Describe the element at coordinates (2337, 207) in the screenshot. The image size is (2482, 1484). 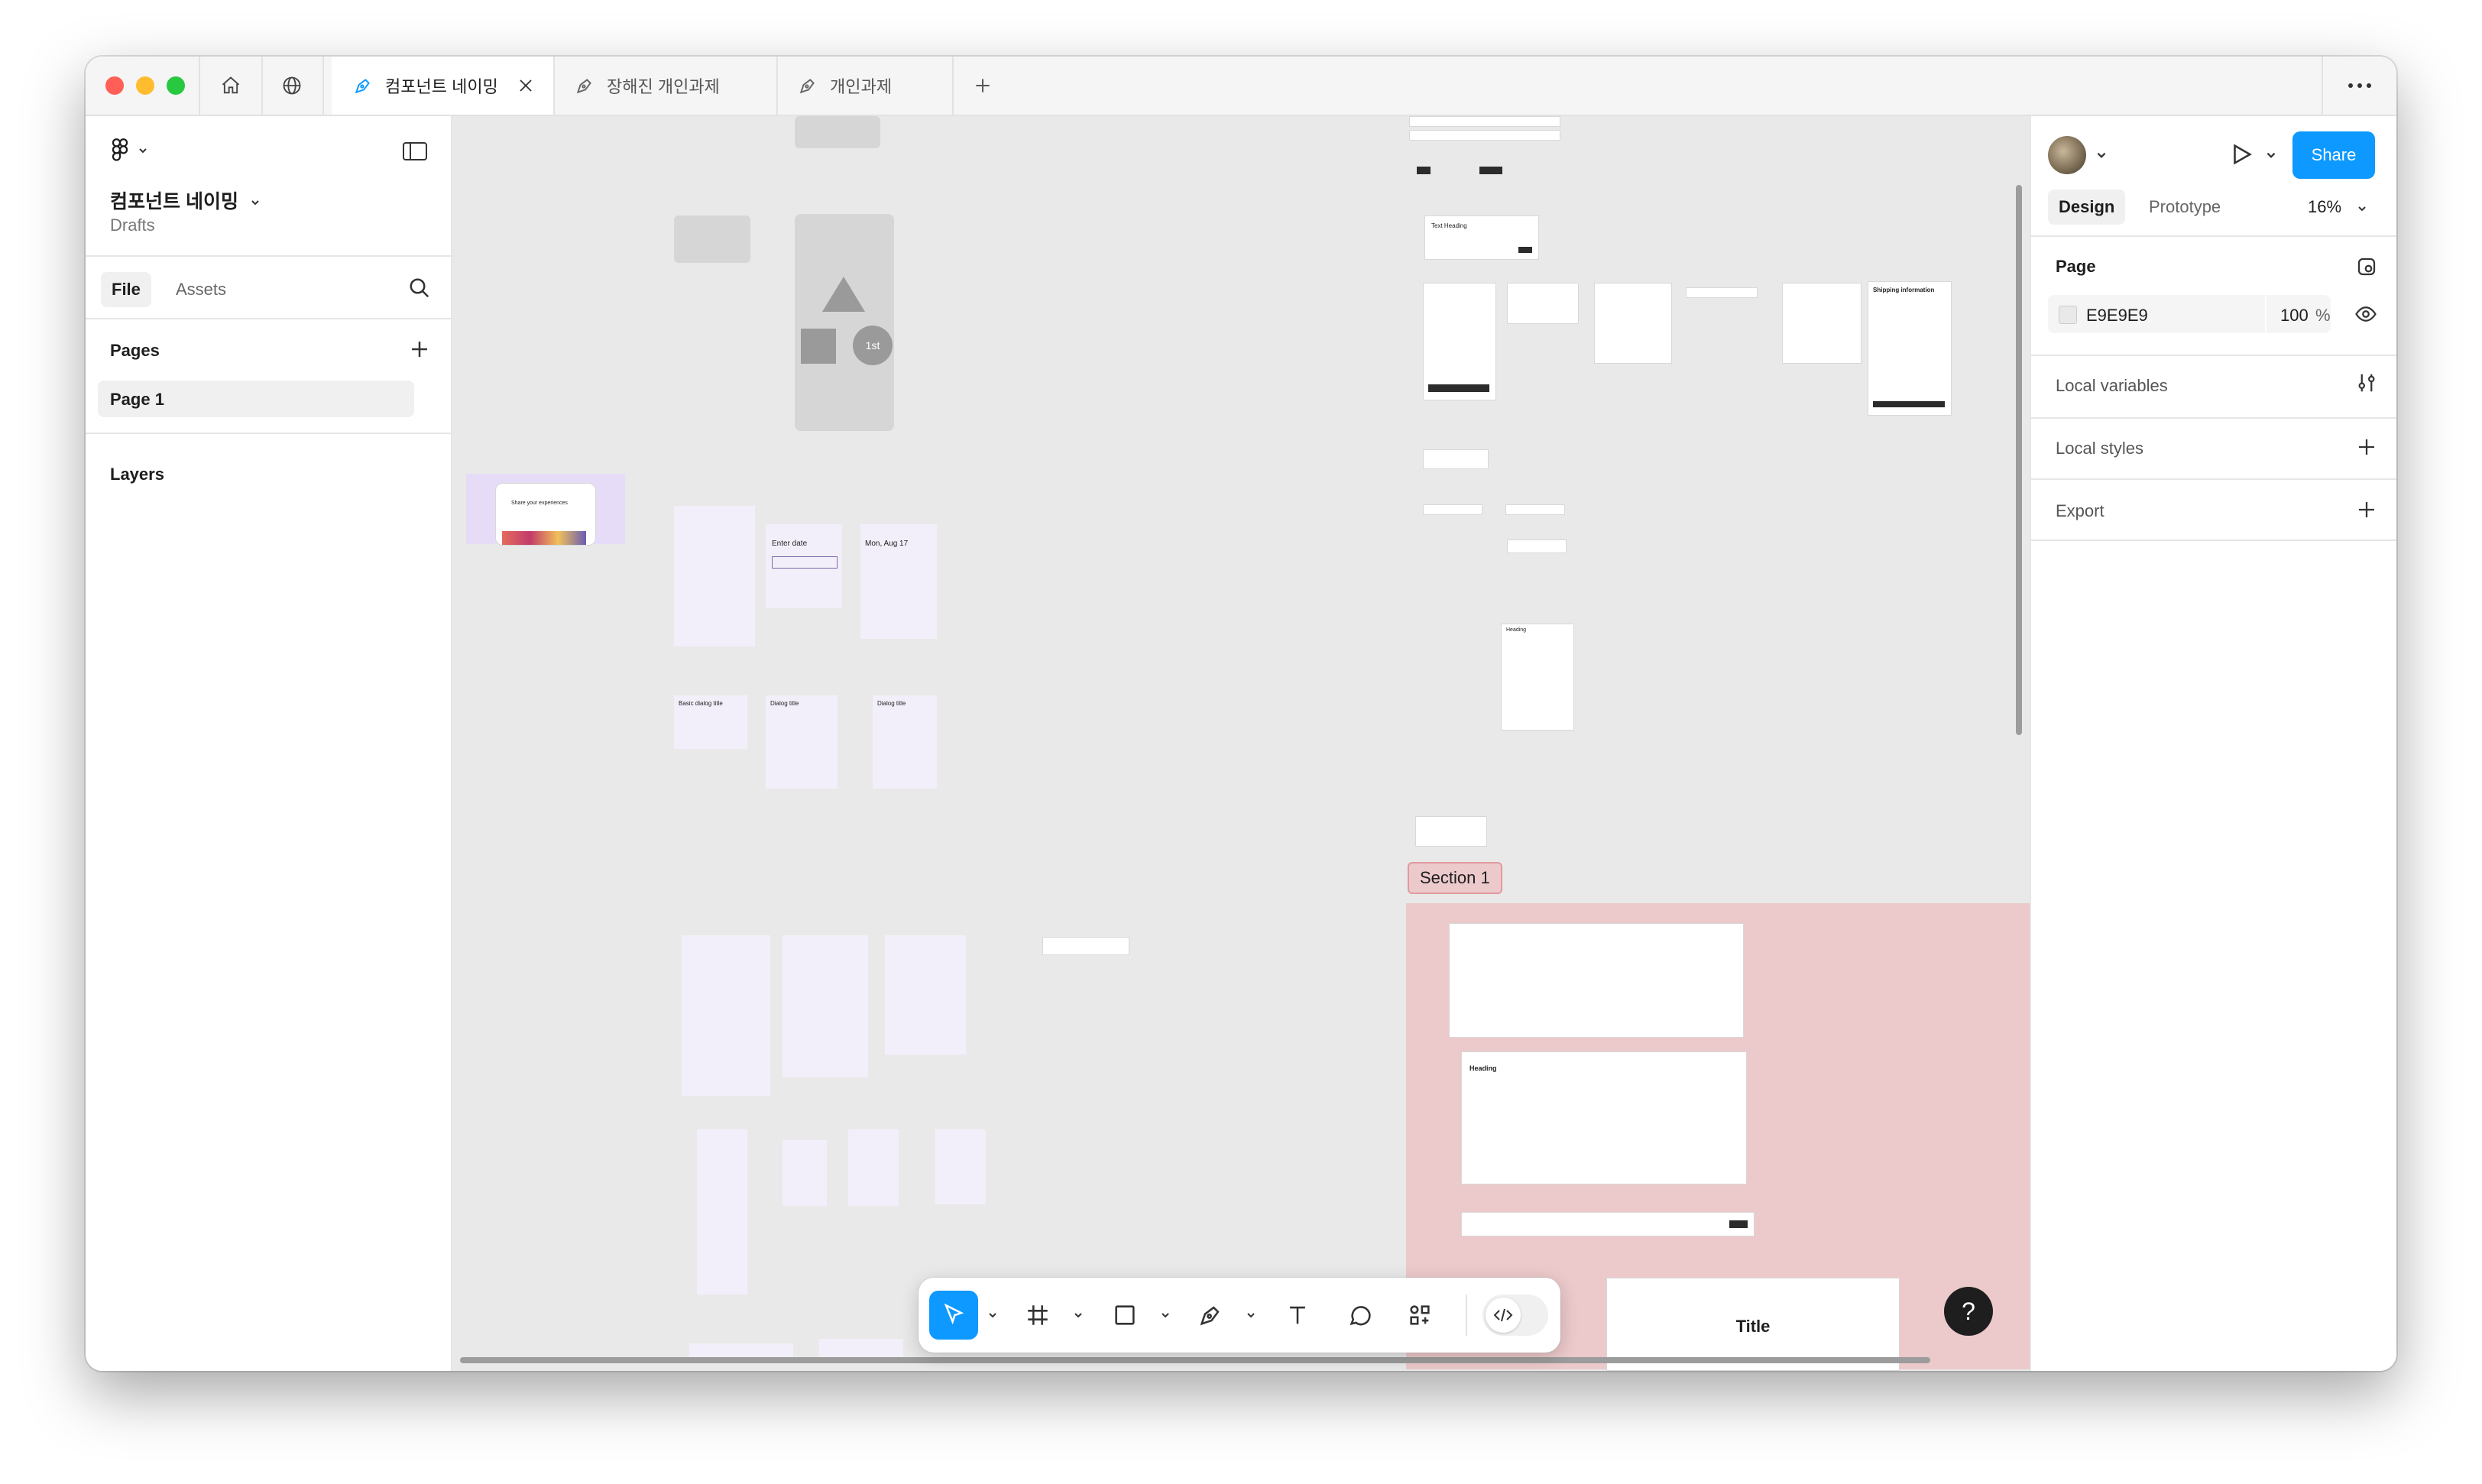
I see `zoom-control: 16%` at that location.